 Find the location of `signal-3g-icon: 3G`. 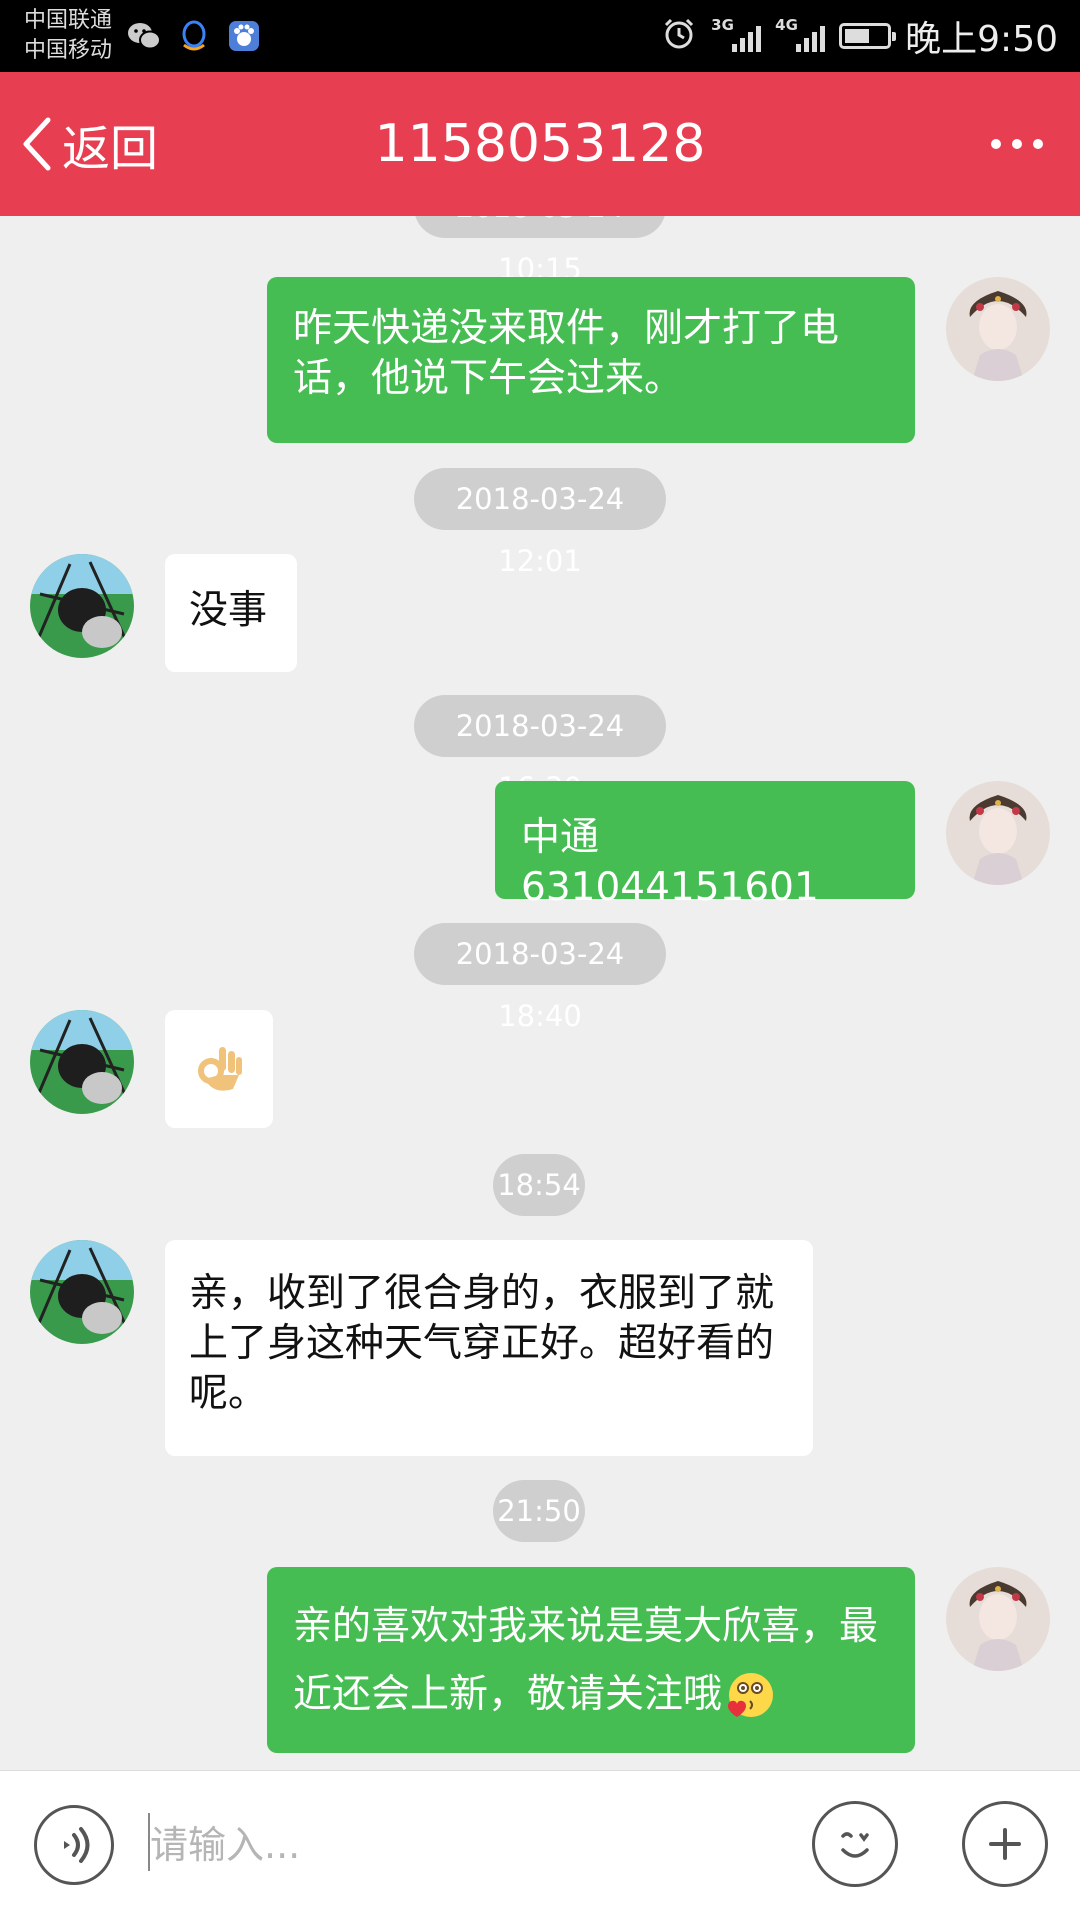

signal-3g-icon: 3G is located at coordinates (736, 36).